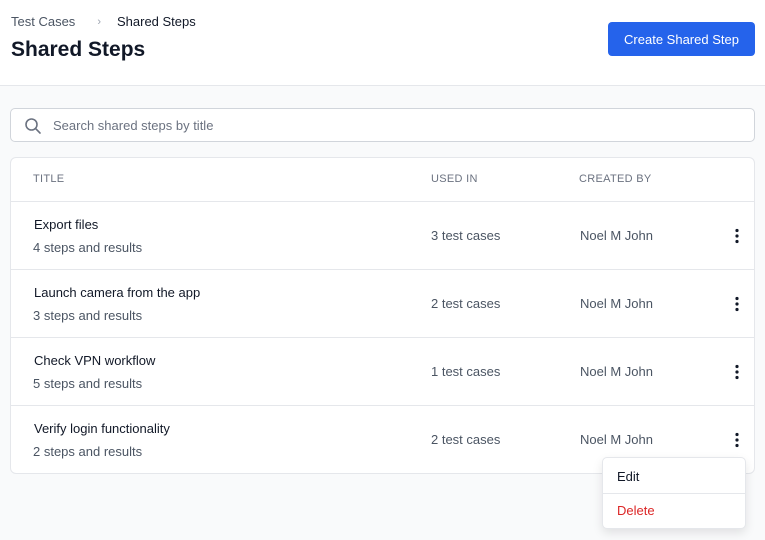  I want to click on table-header: TITLE USED IN CREATED BY, so click(382, 180).